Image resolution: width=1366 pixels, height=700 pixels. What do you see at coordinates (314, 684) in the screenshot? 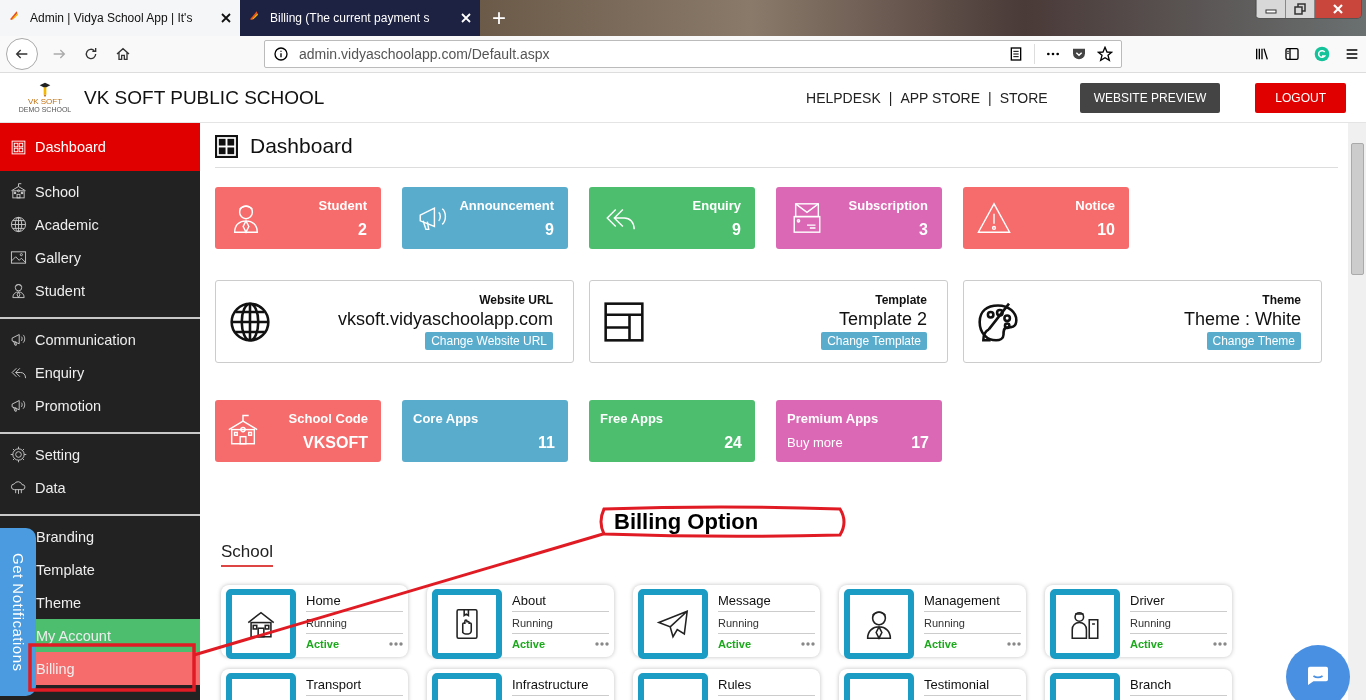
I see `app-tile: Transport` at bounding box center [314, 684].